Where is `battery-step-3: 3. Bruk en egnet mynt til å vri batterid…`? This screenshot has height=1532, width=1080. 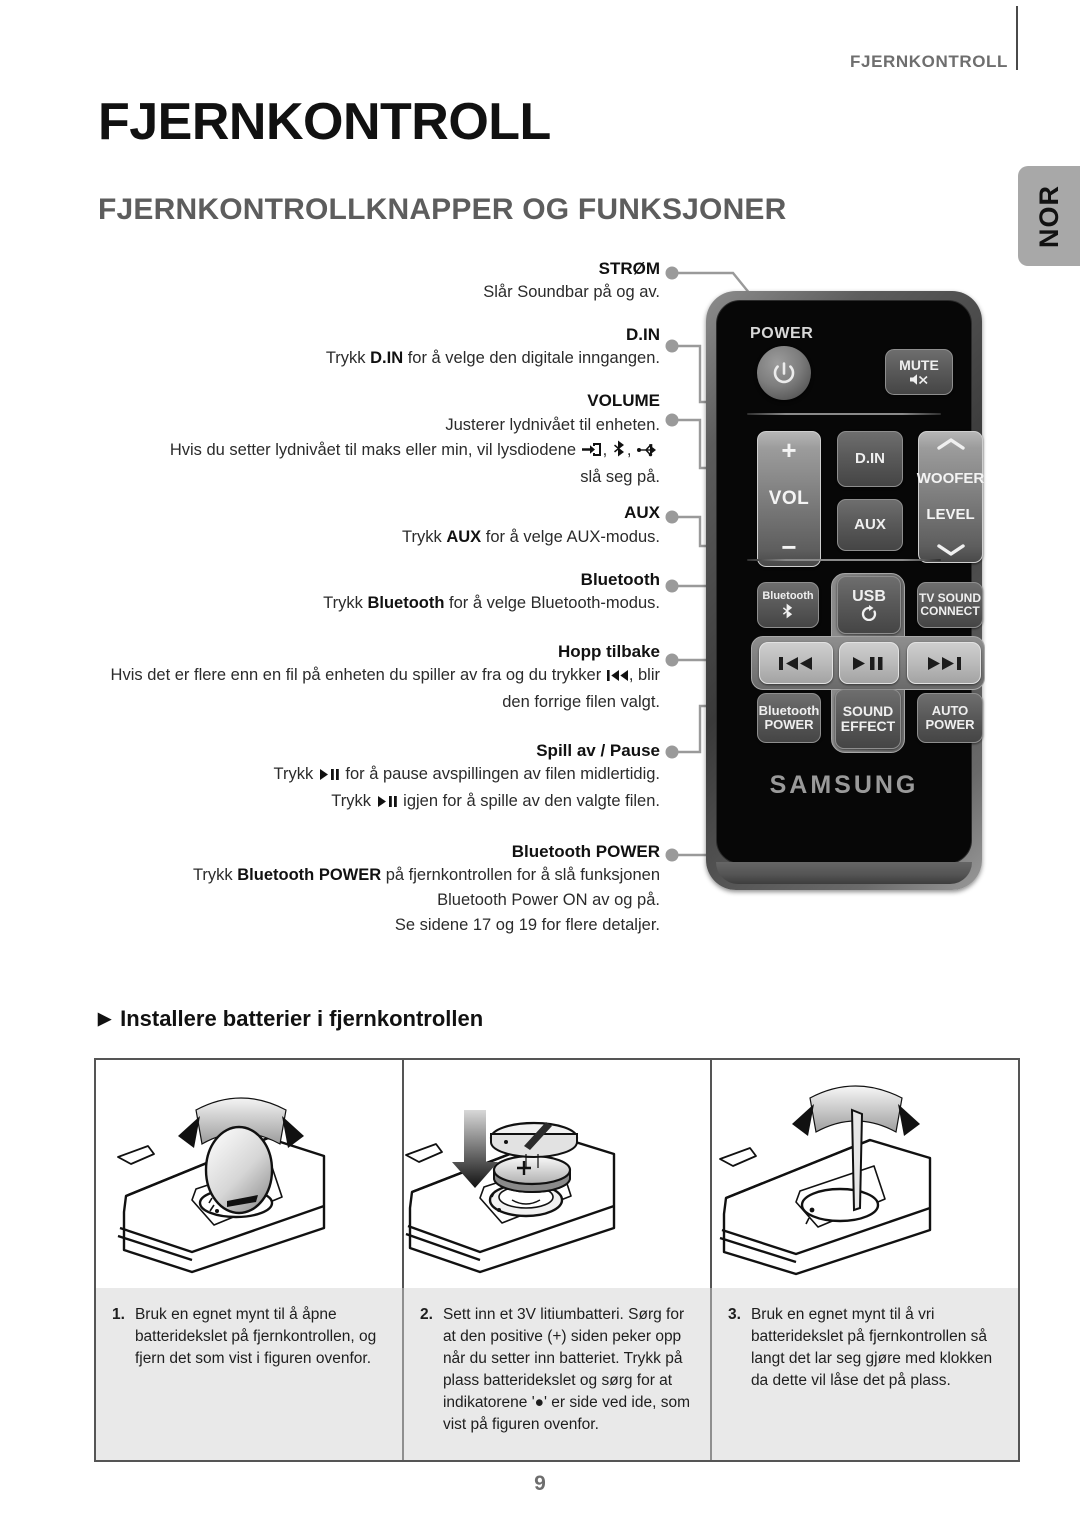 battery-step-3: 3. Bruk en egnet mynt til å vri batterid… is located at coordinates (865, 1374).